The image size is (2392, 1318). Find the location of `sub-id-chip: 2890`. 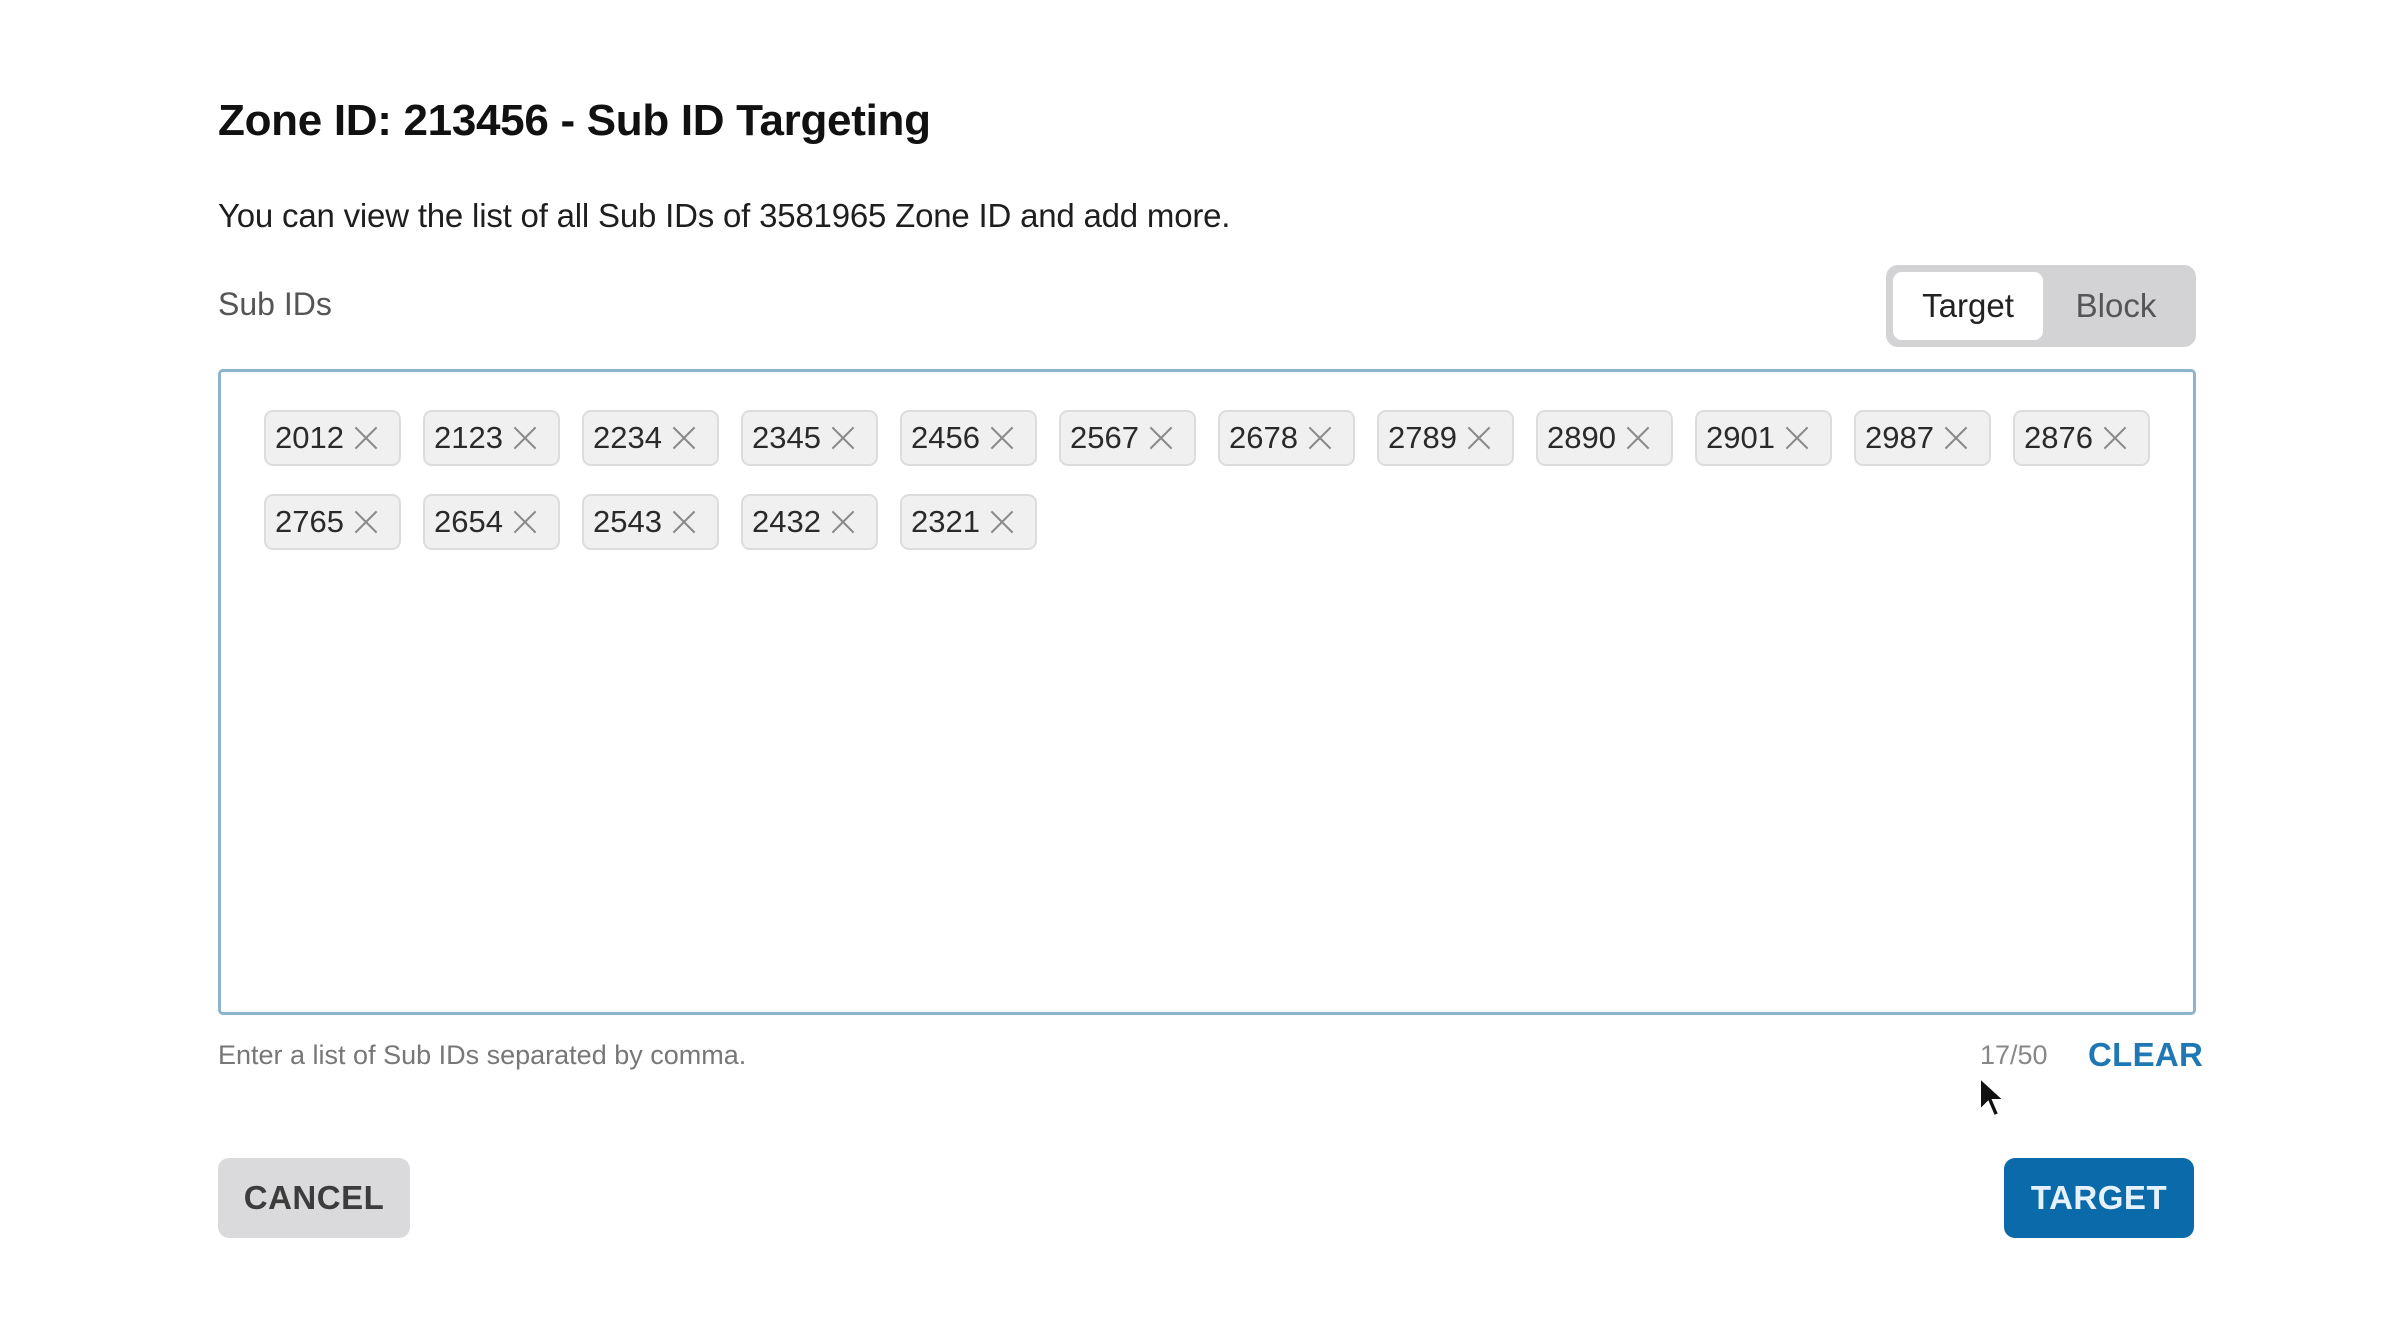

sub-id-chip: 2890 is located at coordinates (1604, 438).